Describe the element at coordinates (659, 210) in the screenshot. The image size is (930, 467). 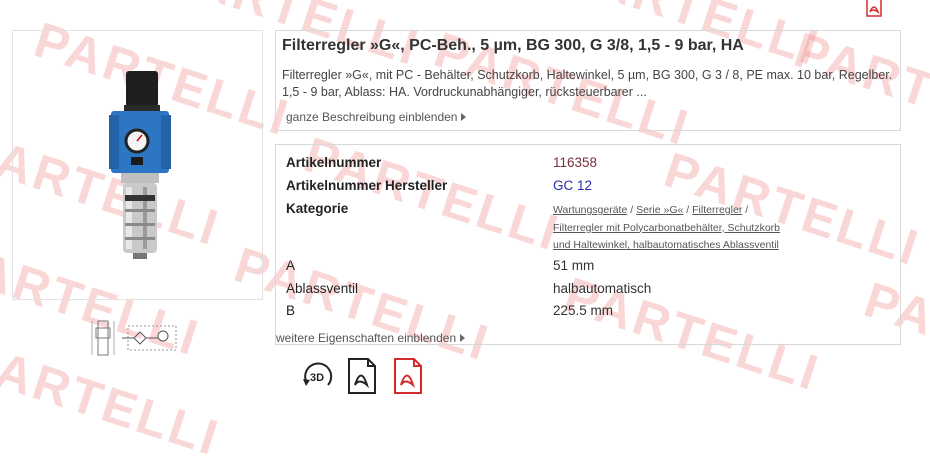
I see `category-link-serie-g: Serie »G«` at that location.